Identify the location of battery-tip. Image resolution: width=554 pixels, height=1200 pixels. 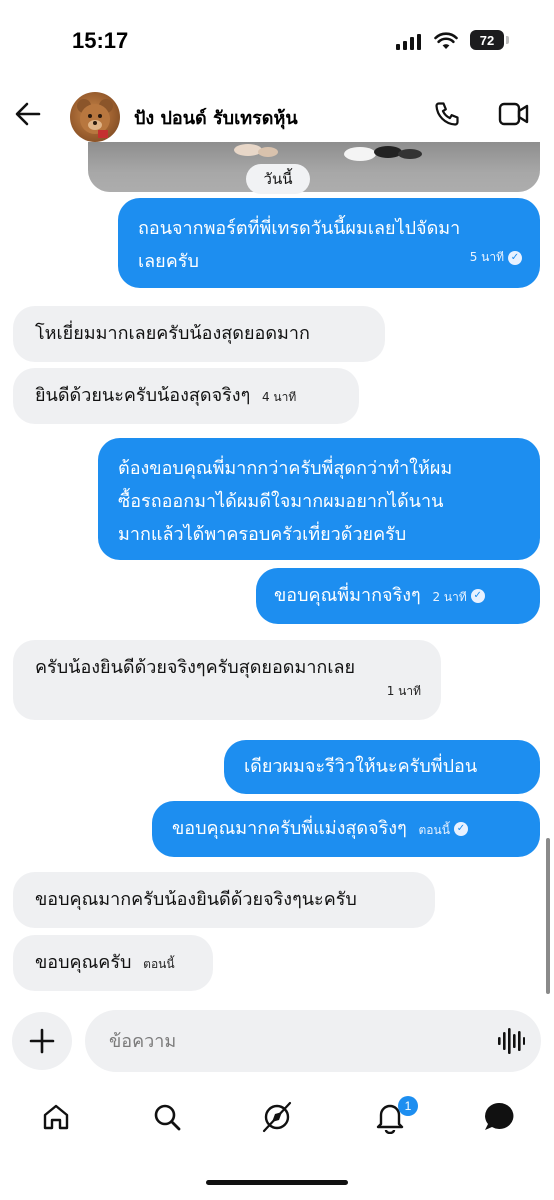
(507, 40).